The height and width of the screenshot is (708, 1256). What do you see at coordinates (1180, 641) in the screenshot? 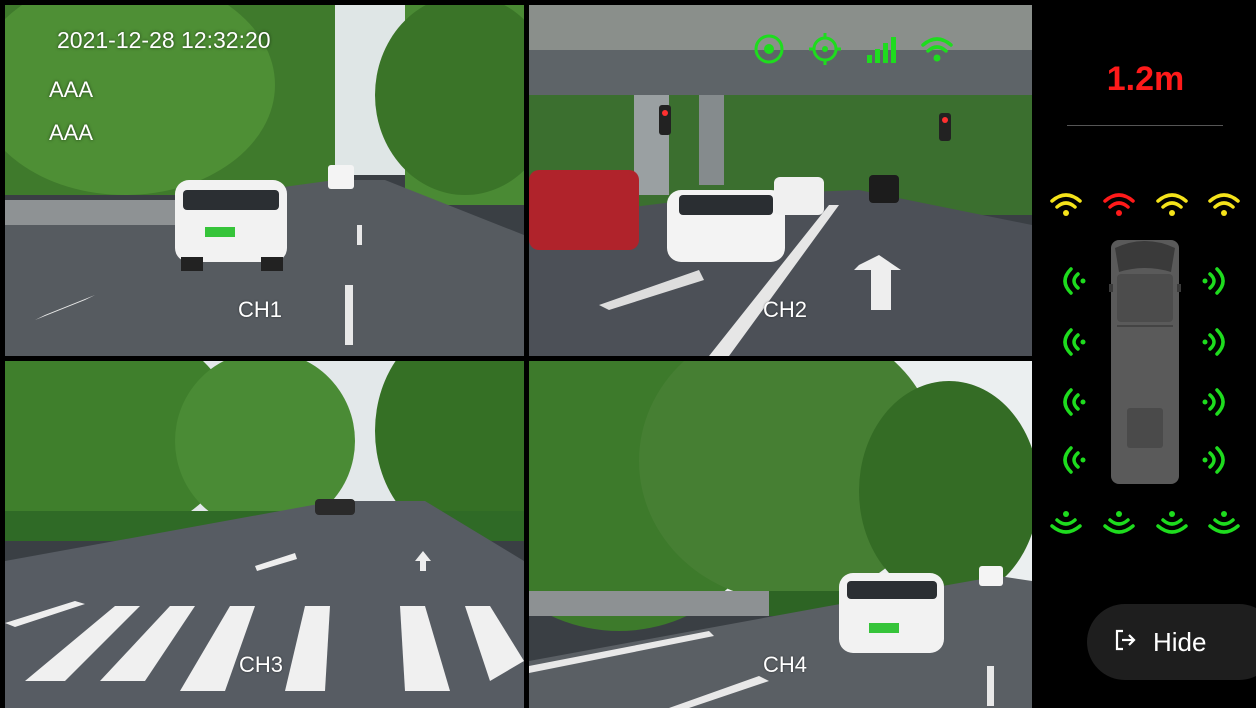
I see `hide-button-label: Hide` at bounding box center [1180, 641].